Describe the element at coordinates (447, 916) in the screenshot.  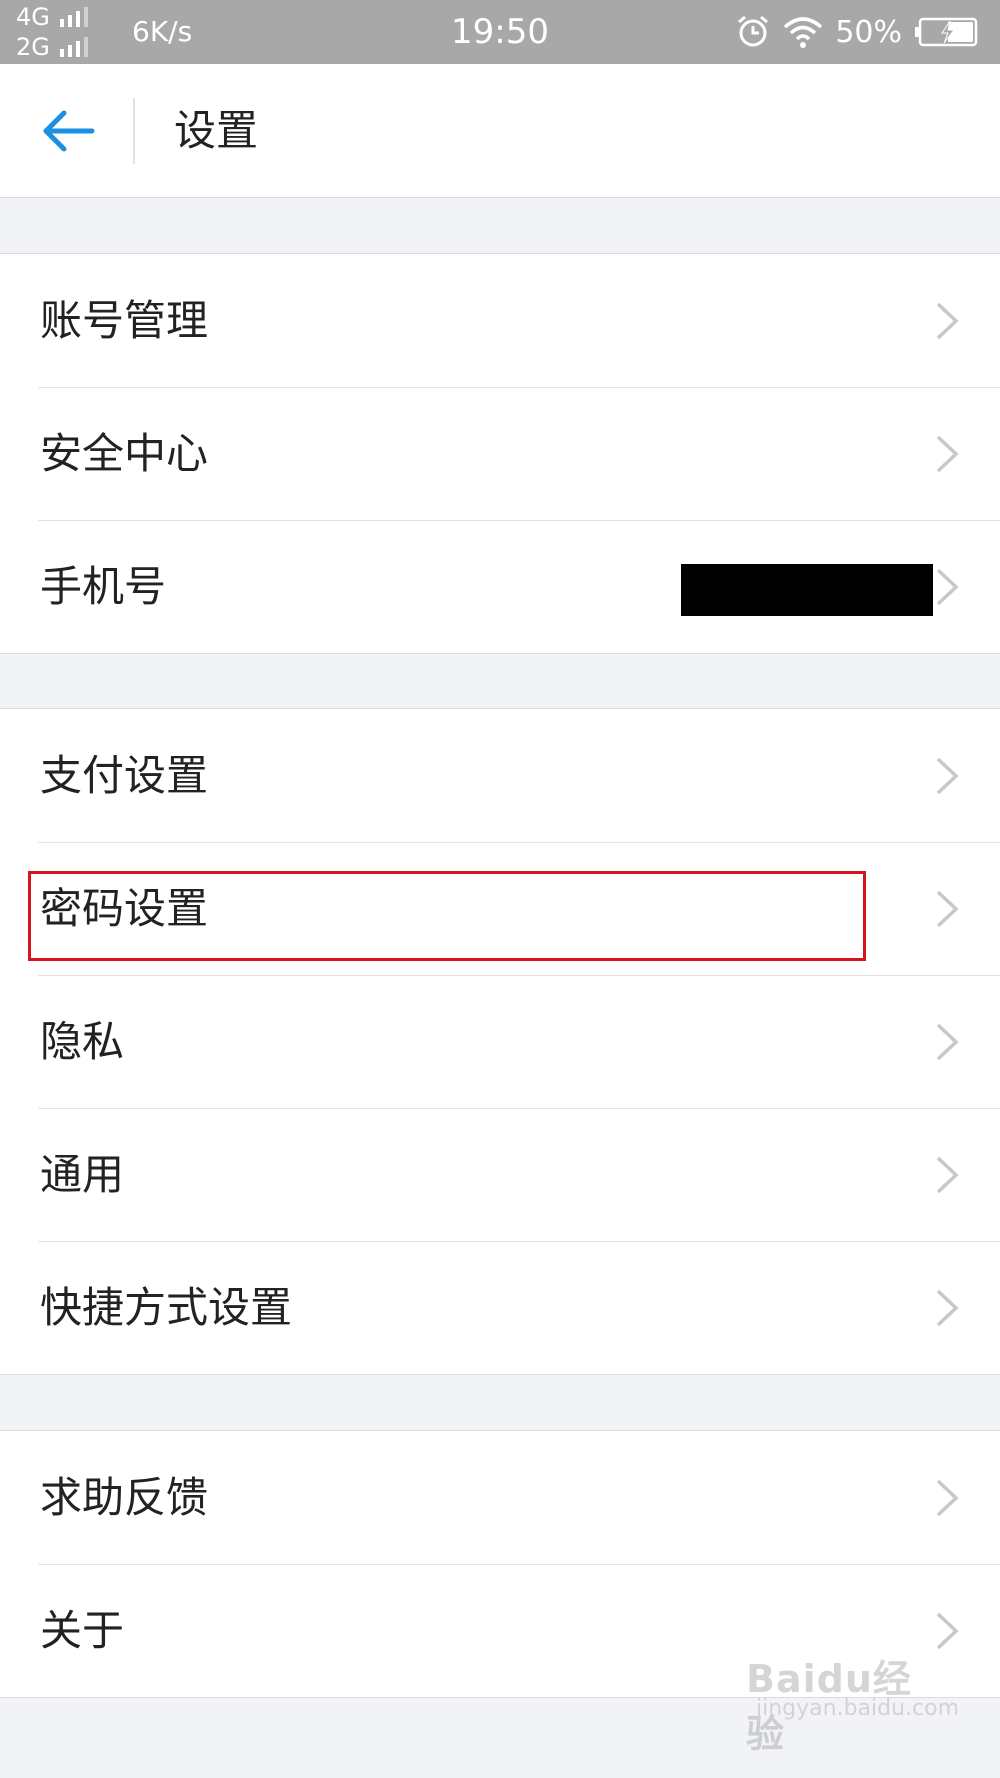
I see `highlight-box` at that location.